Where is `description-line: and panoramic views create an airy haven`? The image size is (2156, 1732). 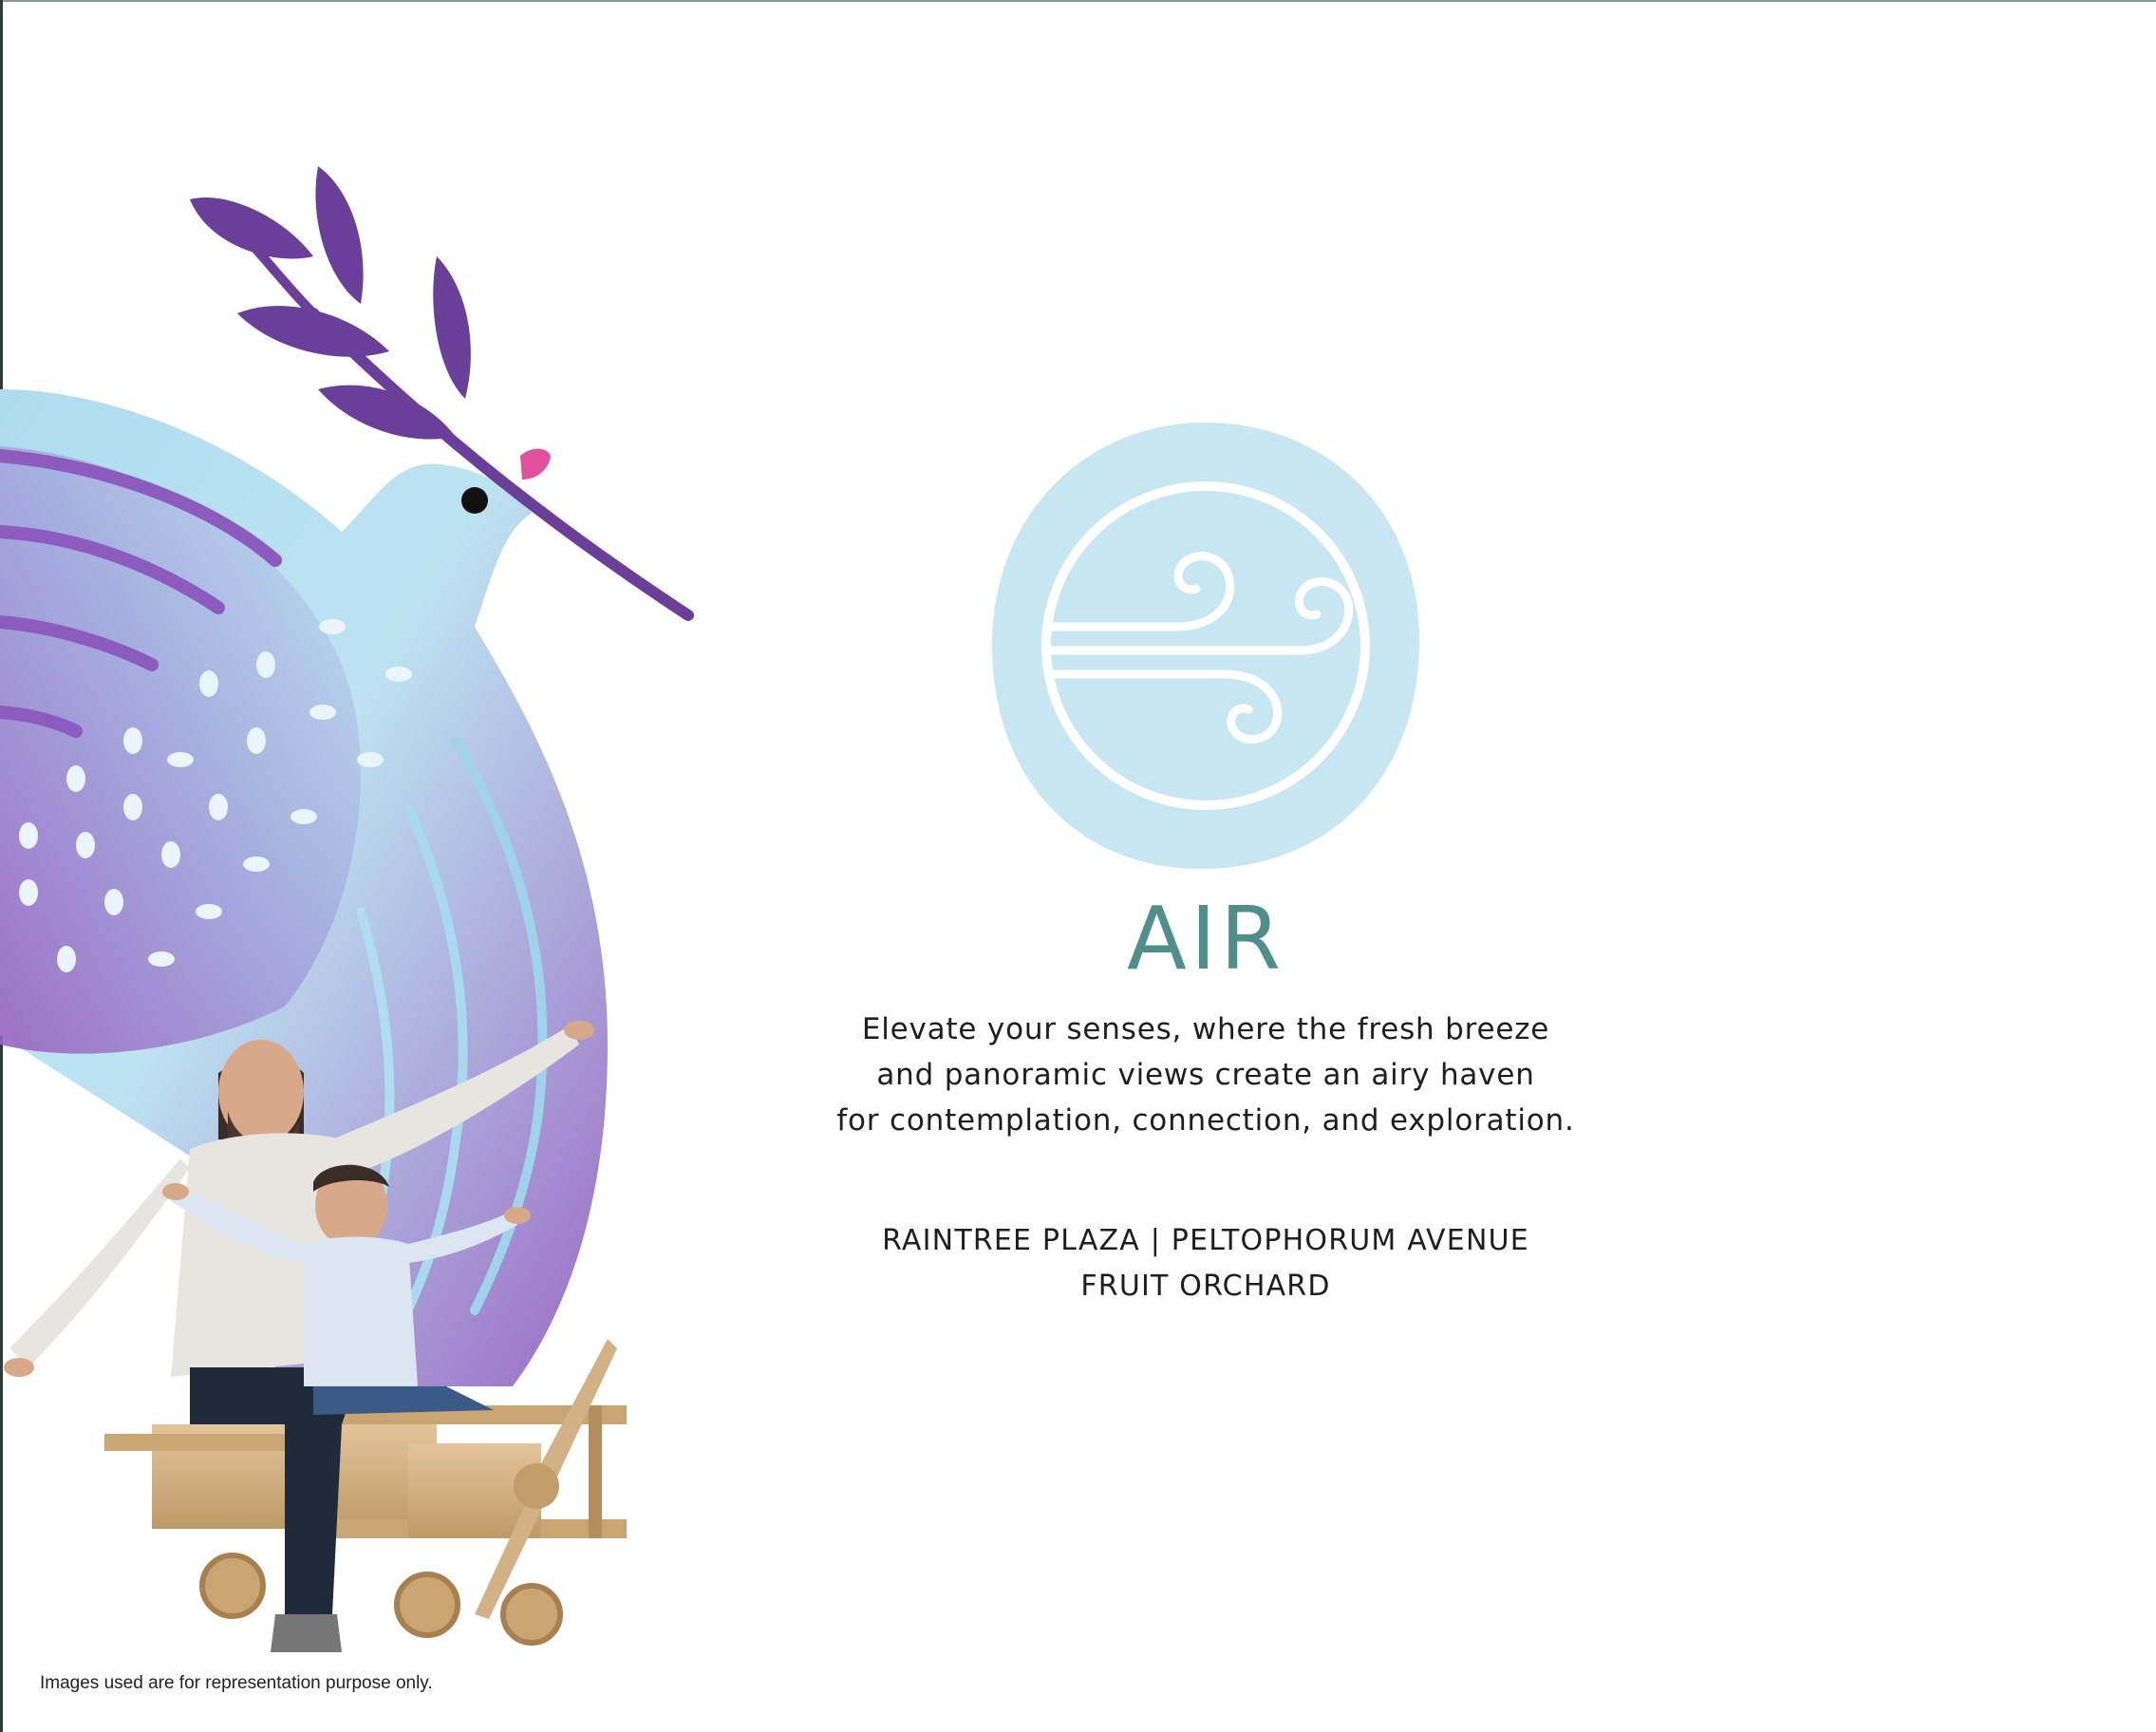
description-line: and panoramic views create an airy haven is located at coordinates (1205, 1075).